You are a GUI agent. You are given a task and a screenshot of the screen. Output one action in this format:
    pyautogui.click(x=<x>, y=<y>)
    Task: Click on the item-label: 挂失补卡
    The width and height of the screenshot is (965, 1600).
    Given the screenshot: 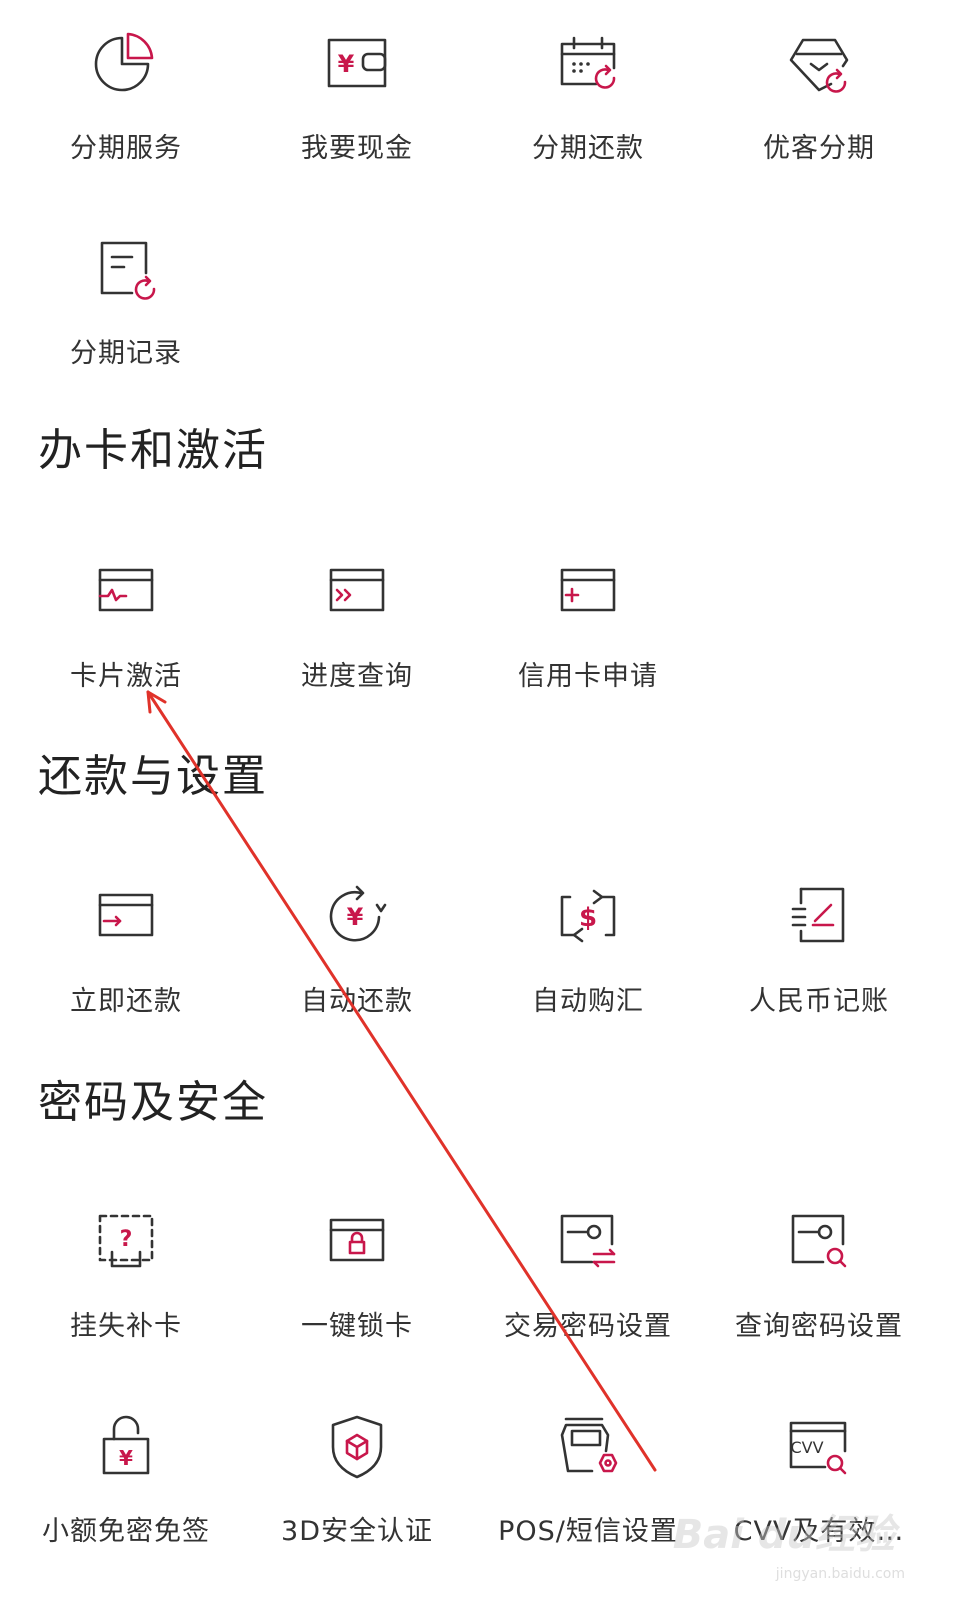 What is the action you would take?
    pyautogui.click(x=126, y=1326)
    